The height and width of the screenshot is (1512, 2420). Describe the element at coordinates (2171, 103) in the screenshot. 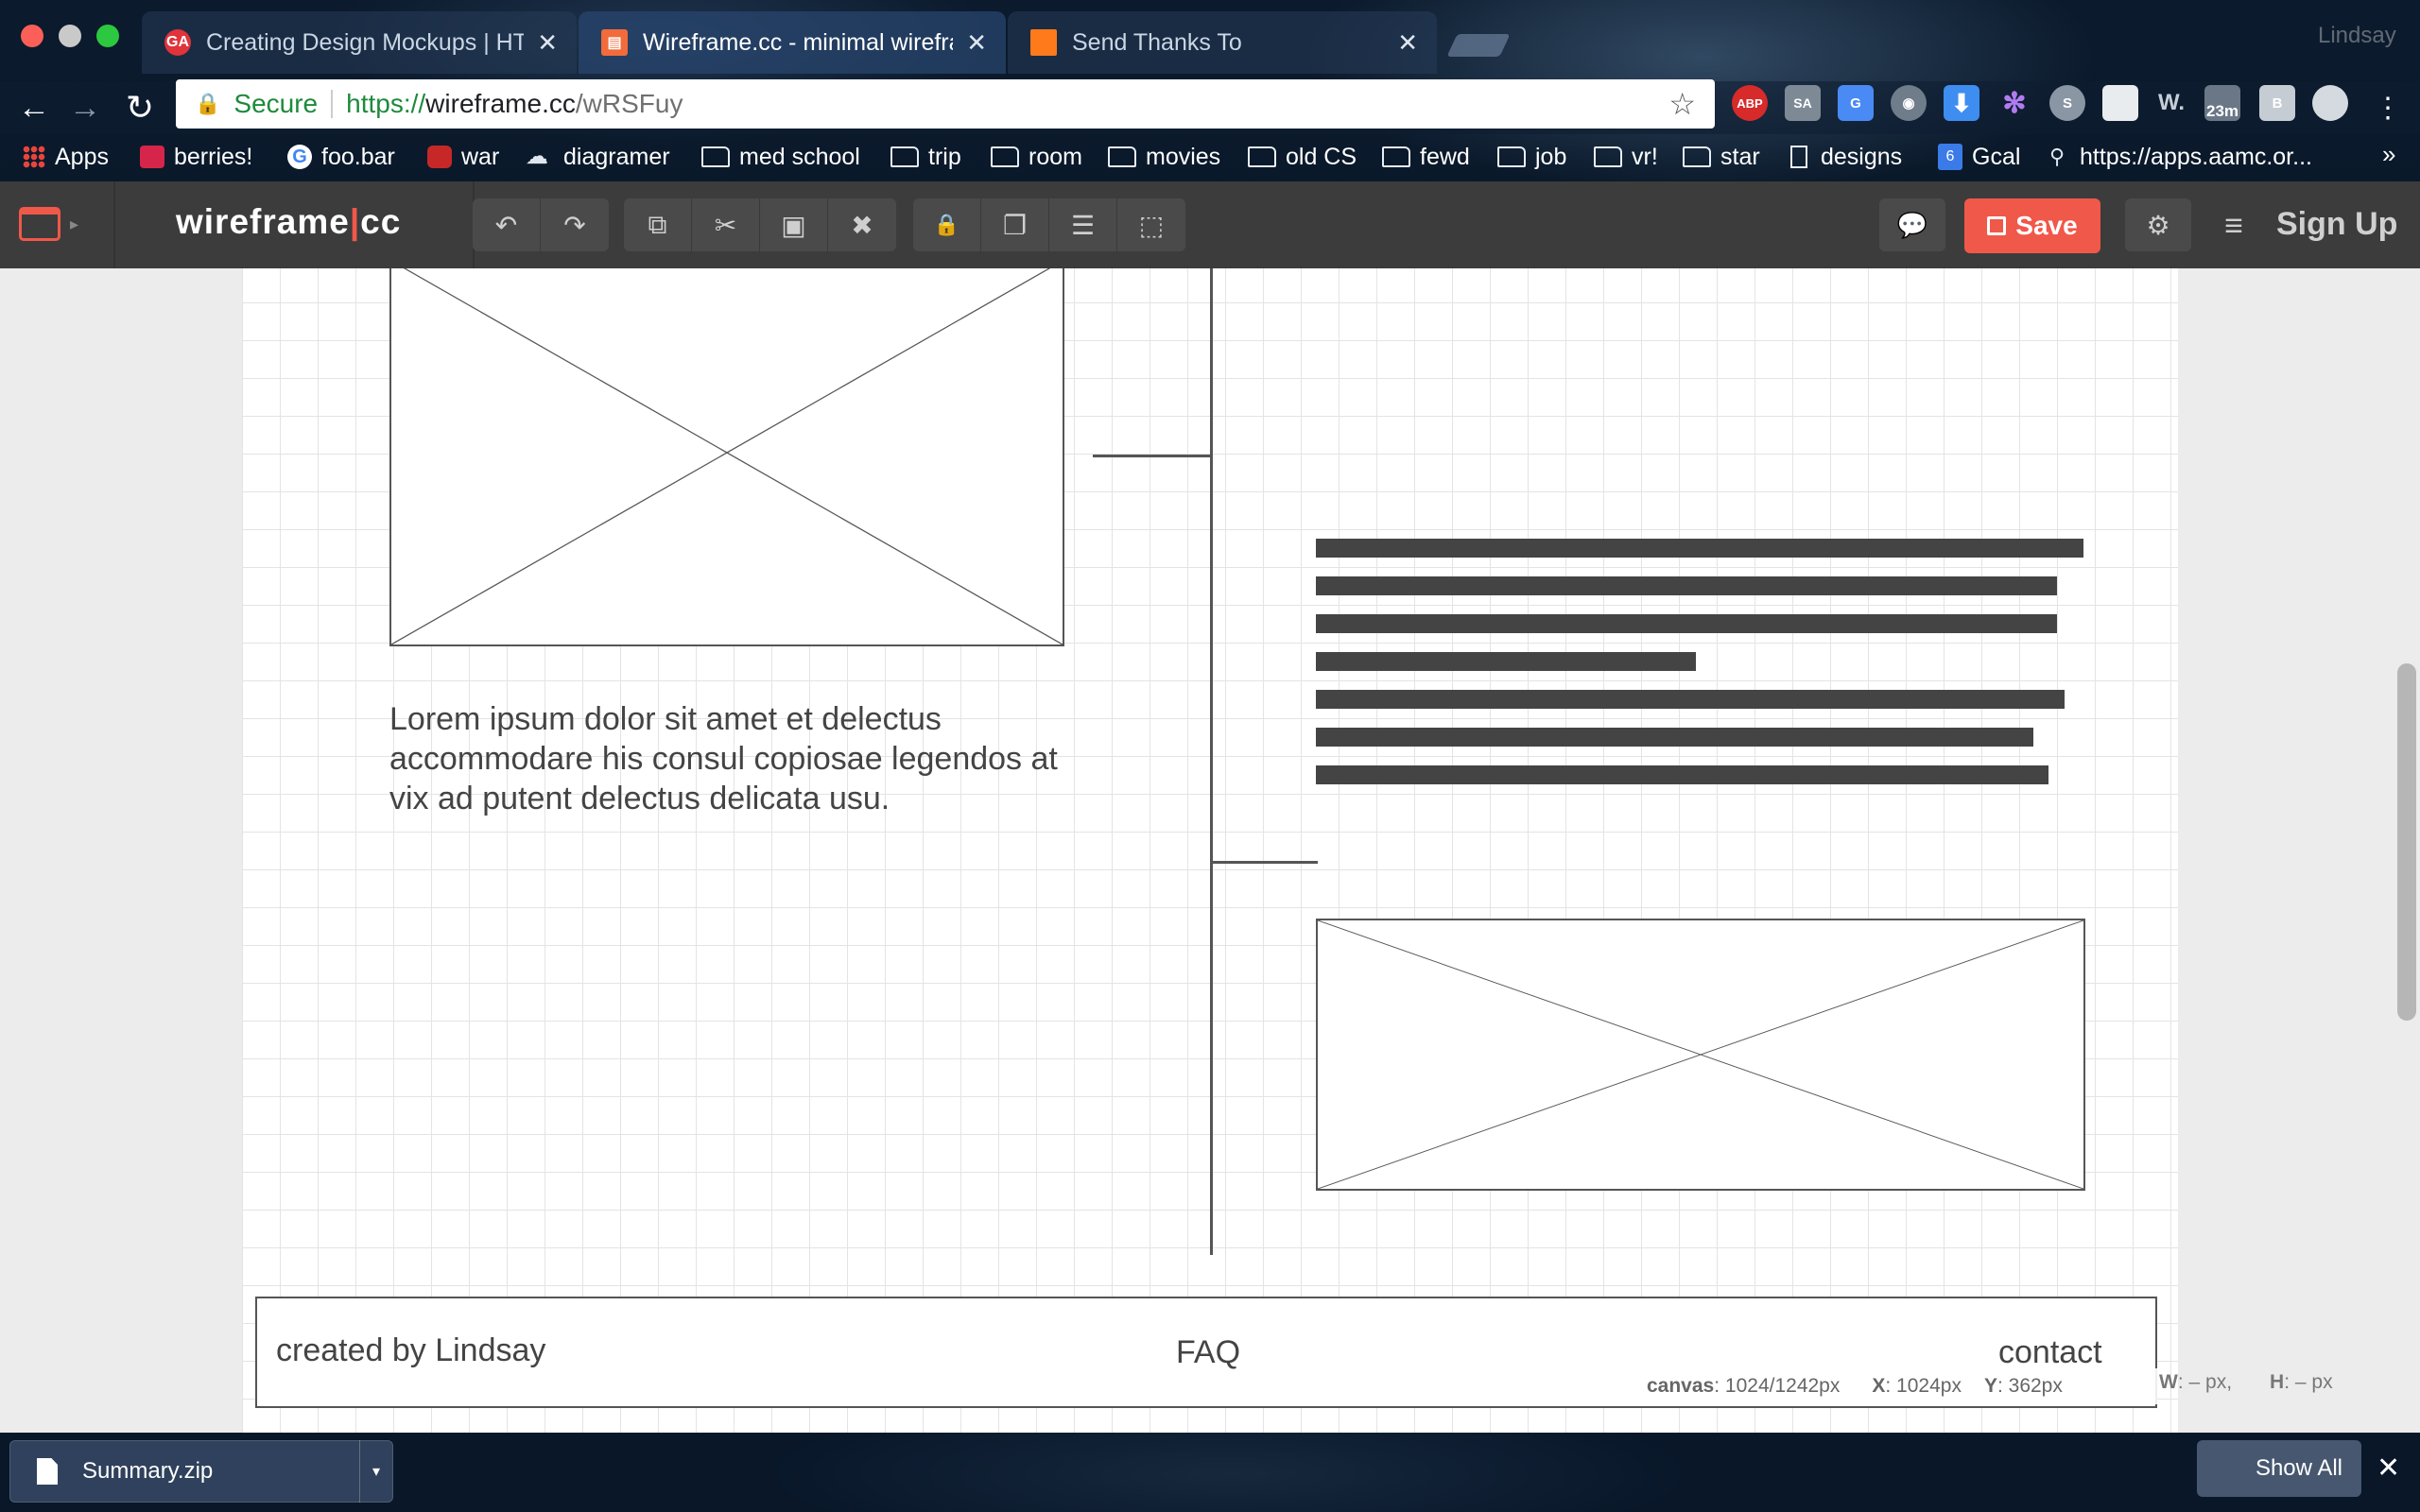

I see `w-extension-icon: W.` at that location.